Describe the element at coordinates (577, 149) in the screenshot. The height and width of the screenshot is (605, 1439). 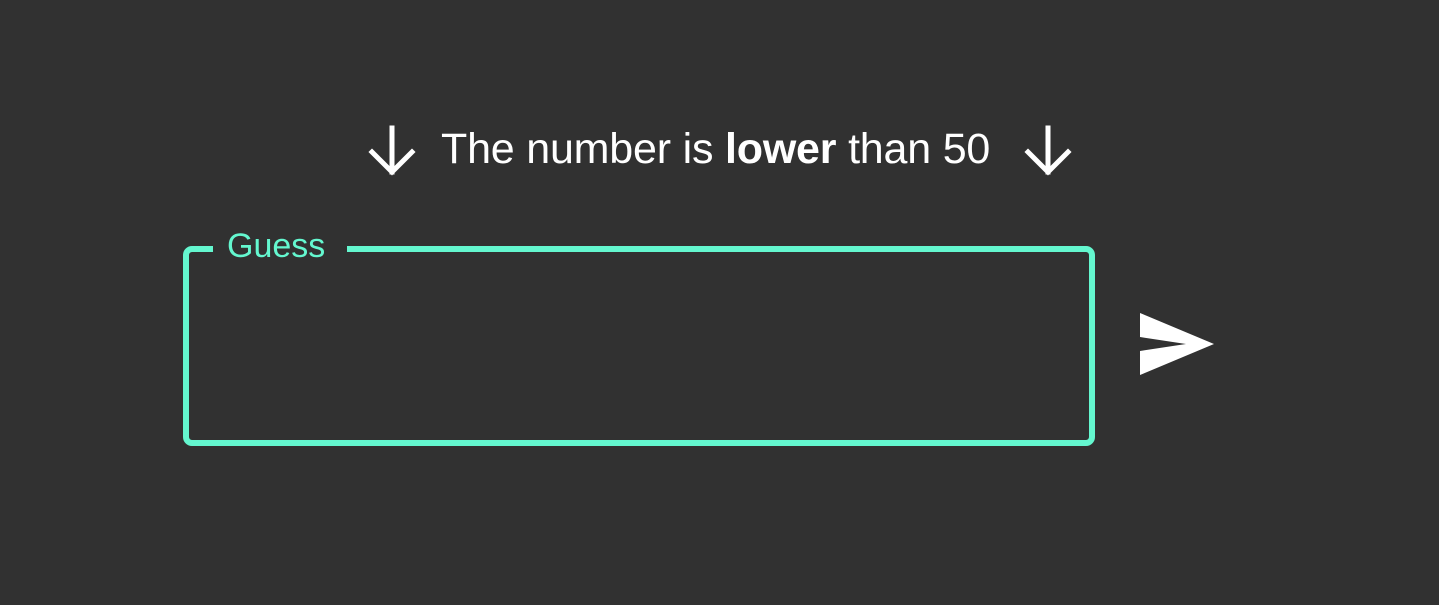
I see `hint-prefix: The number is` at that location.